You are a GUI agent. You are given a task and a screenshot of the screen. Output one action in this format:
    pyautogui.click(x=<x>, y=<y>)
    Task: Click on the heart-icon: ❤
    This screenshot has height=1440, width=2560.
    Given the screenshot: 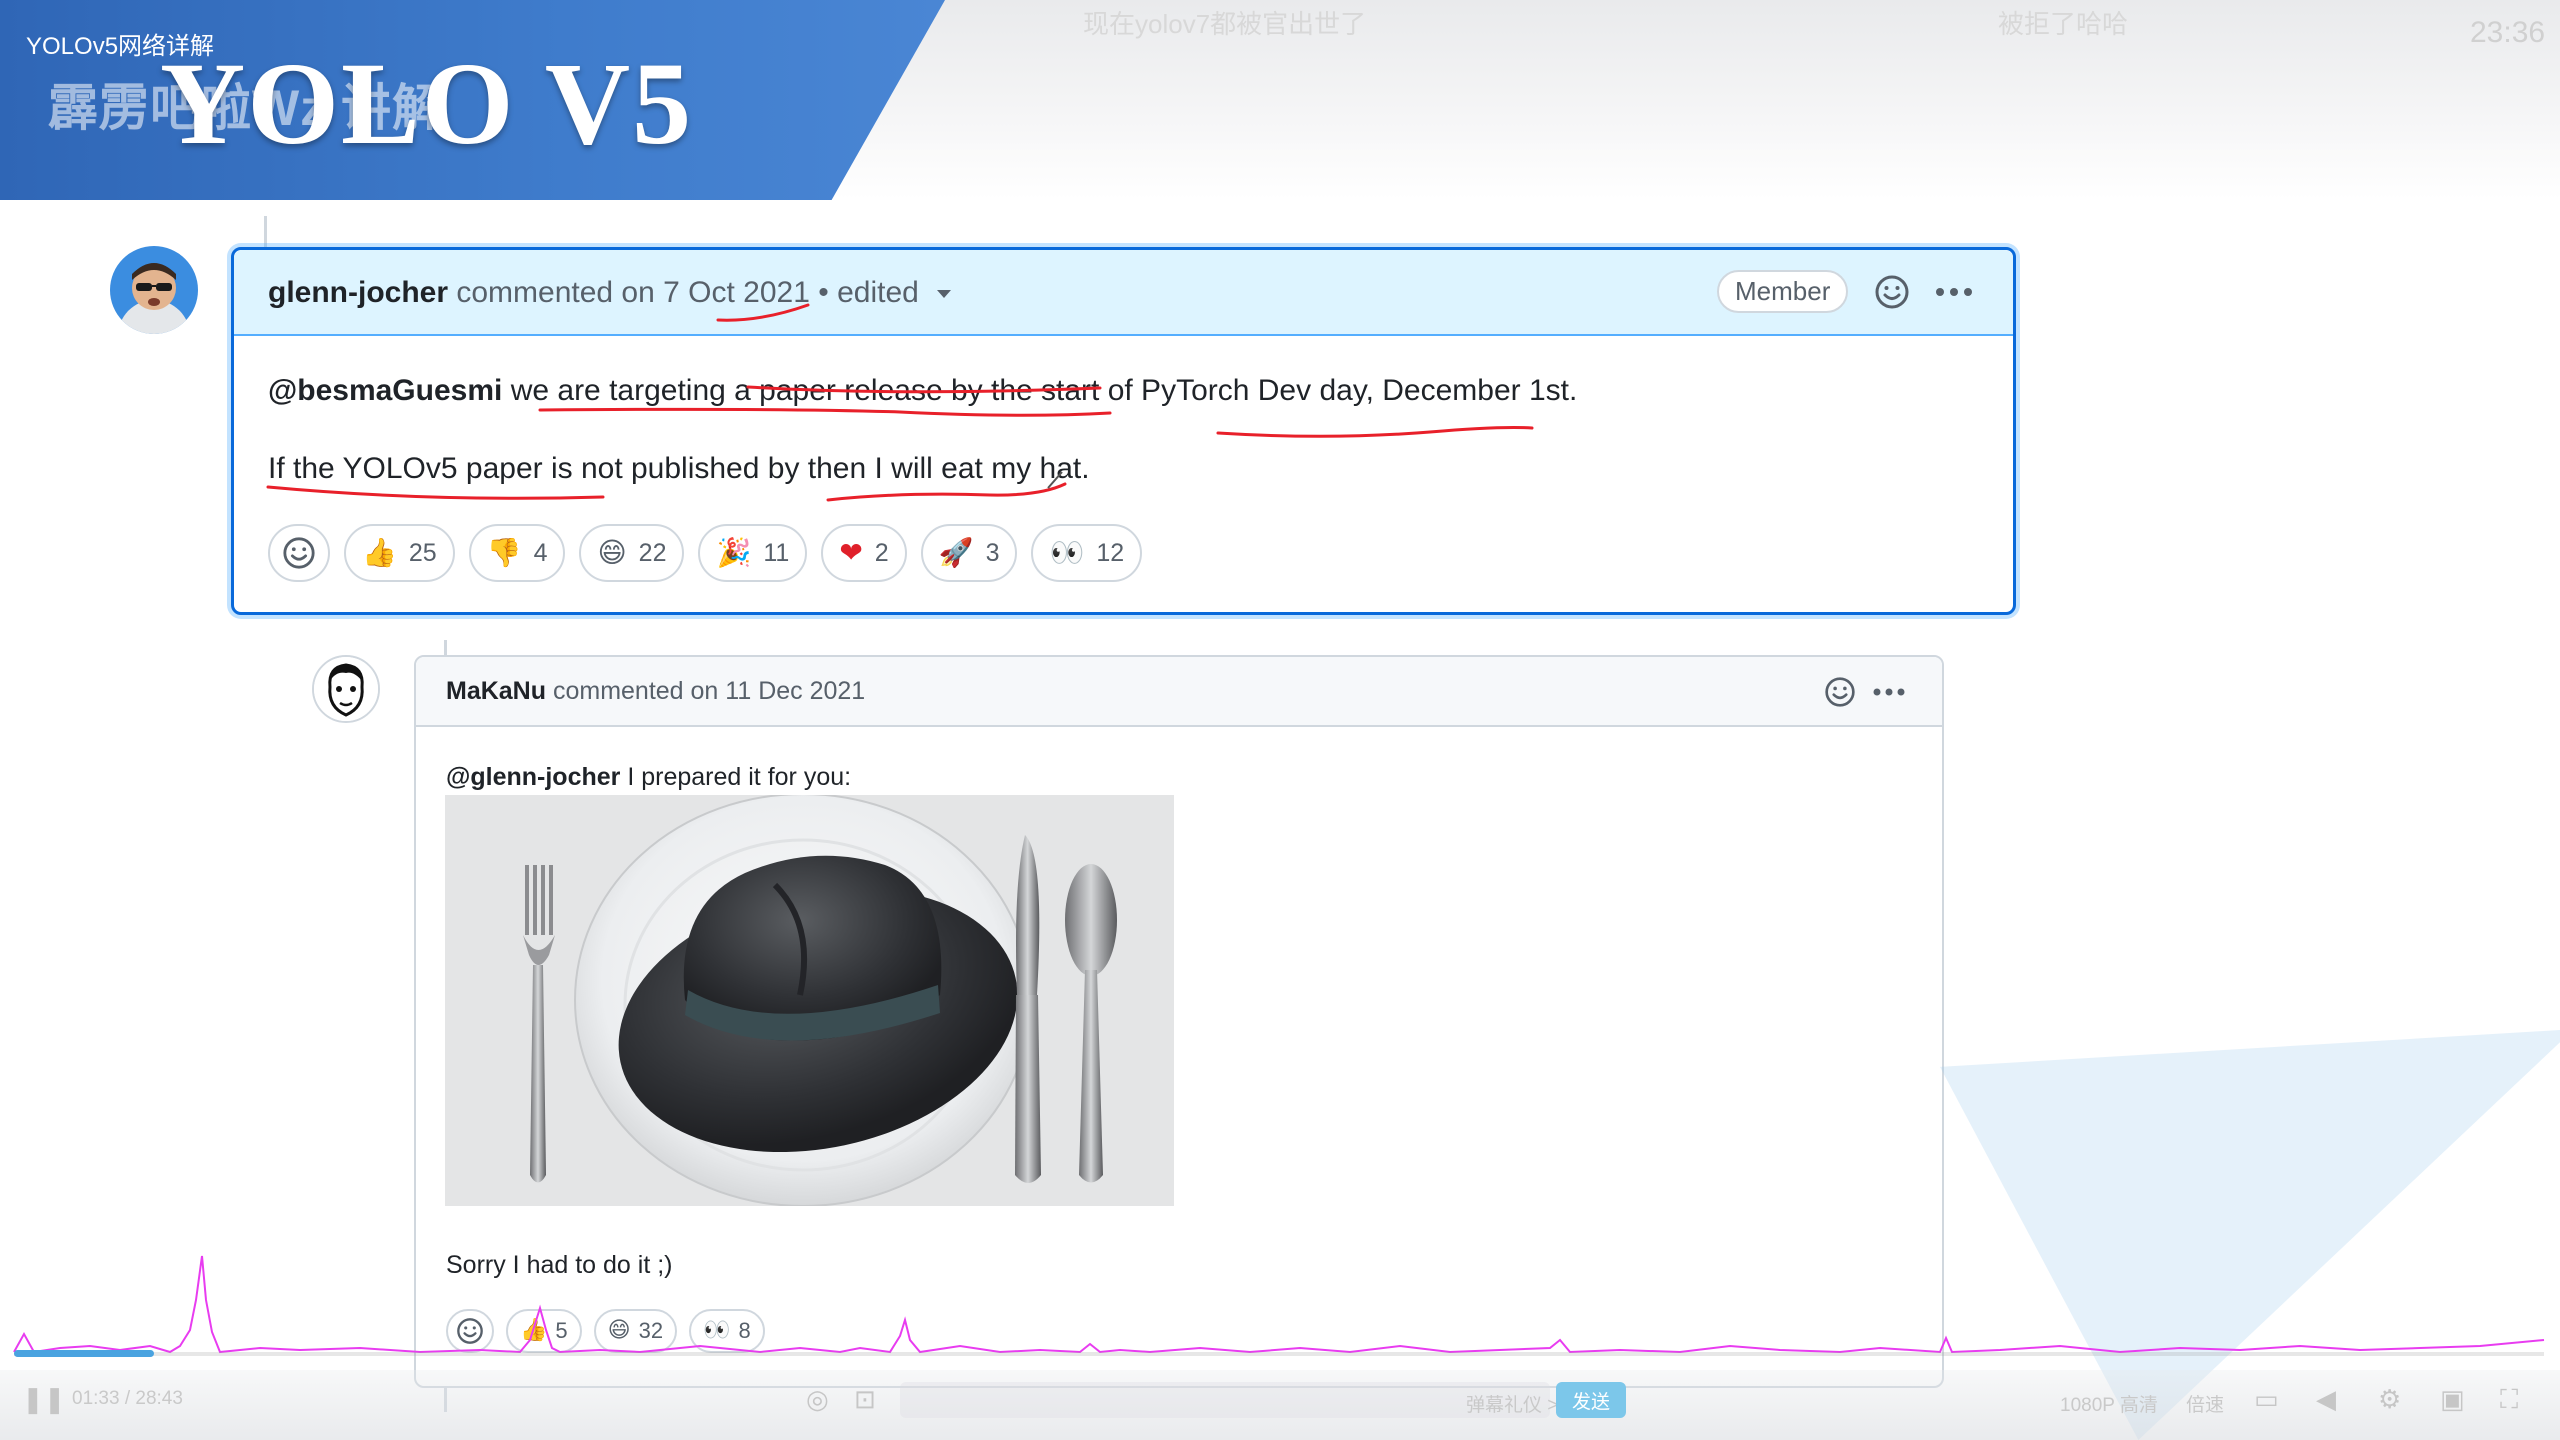 What is the action you would take?
    pyautogui.click(x=851, y=552)
    